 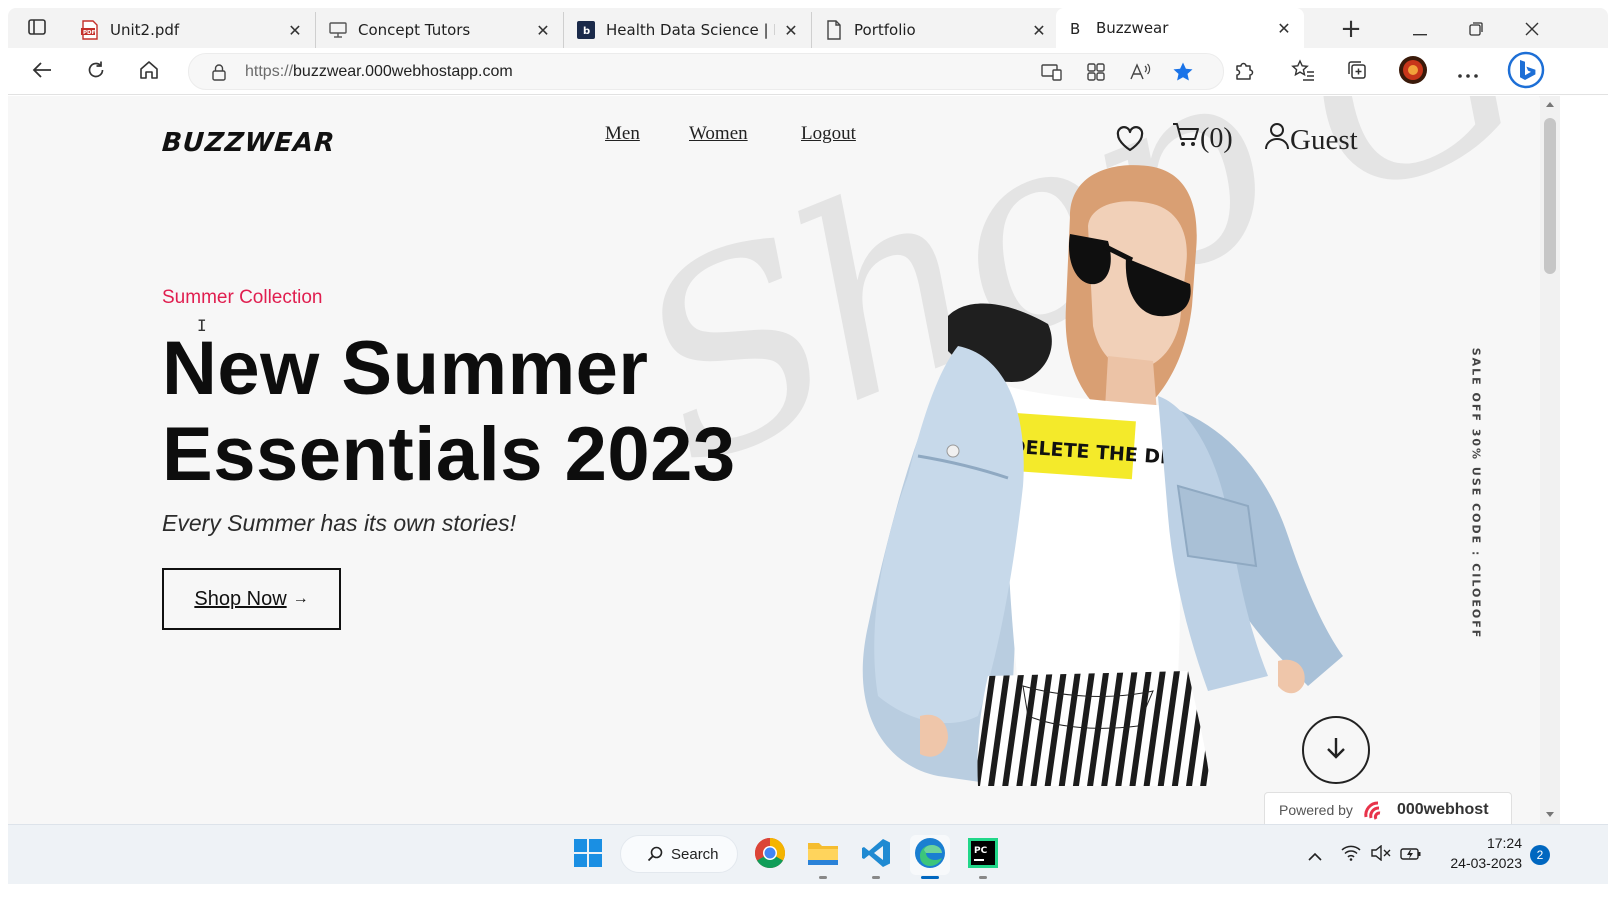 What do you see at coordinates (588, 855) in the screenshot?
I see `start-button` at bounding box center [588, 855].